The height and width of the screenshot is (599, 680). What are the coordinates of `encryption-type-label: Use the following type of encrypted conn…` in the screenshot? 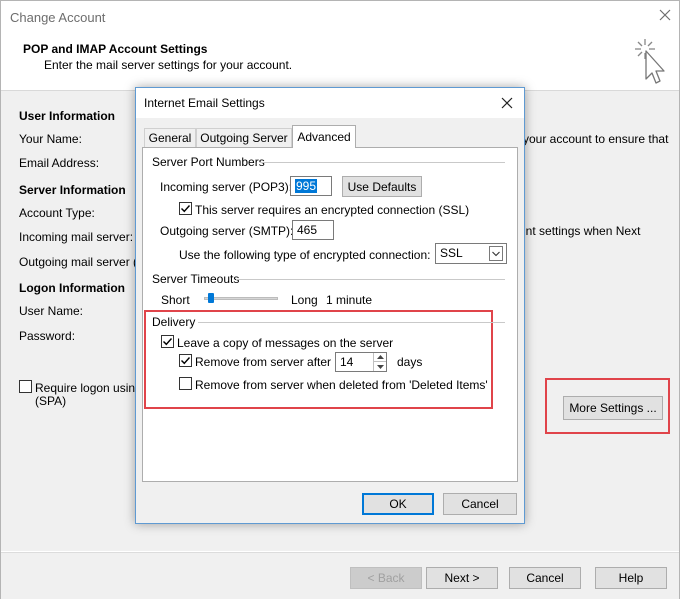 It's located at (305, 255).